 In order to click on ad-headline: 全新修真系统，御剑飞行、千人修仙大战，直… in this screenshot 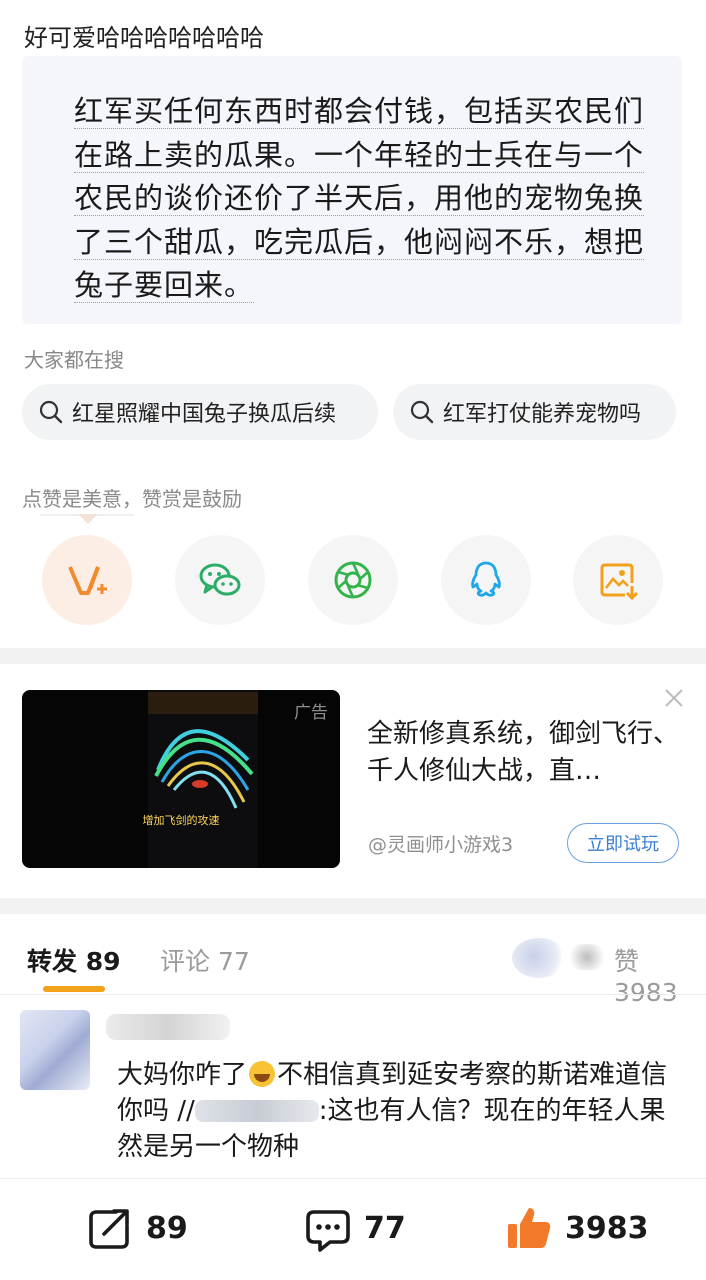, I will do `click(523, 753)`.